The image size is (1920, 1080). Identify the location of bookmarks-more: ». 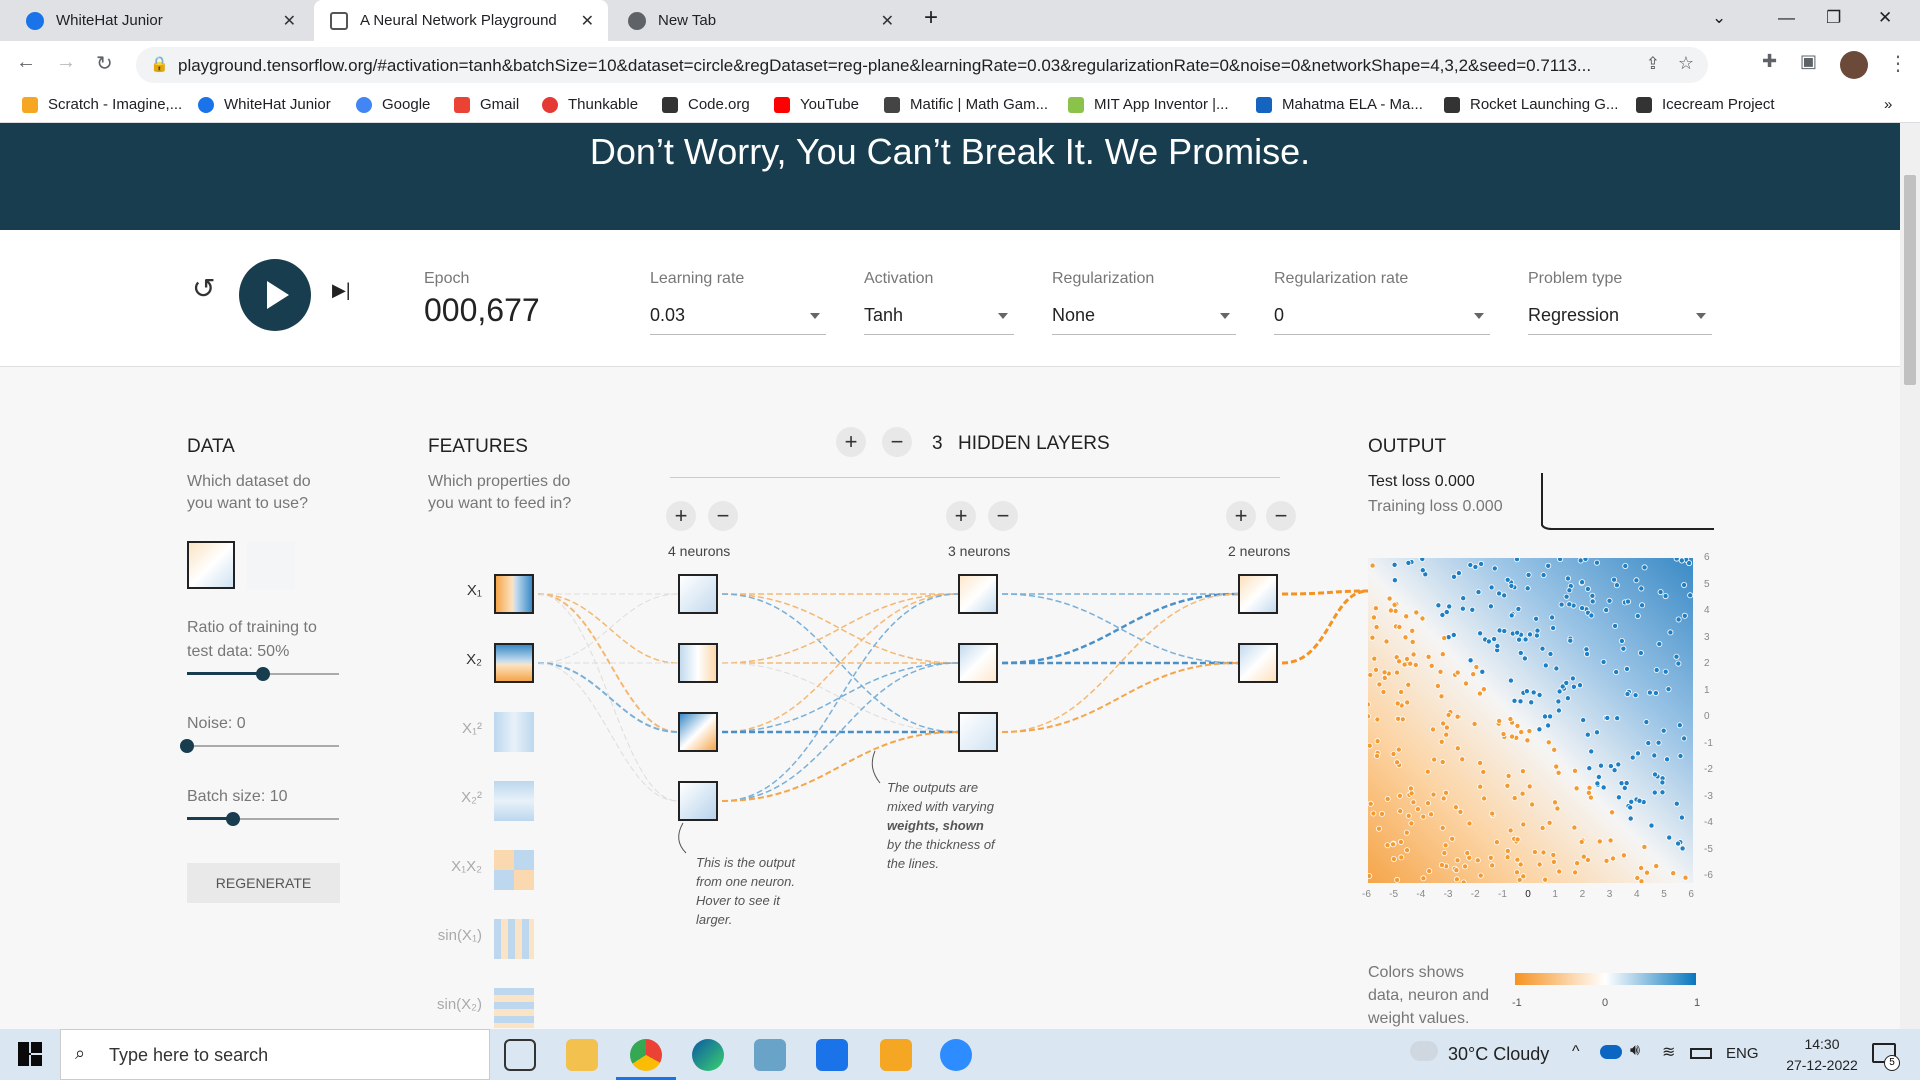
(1888, 104).